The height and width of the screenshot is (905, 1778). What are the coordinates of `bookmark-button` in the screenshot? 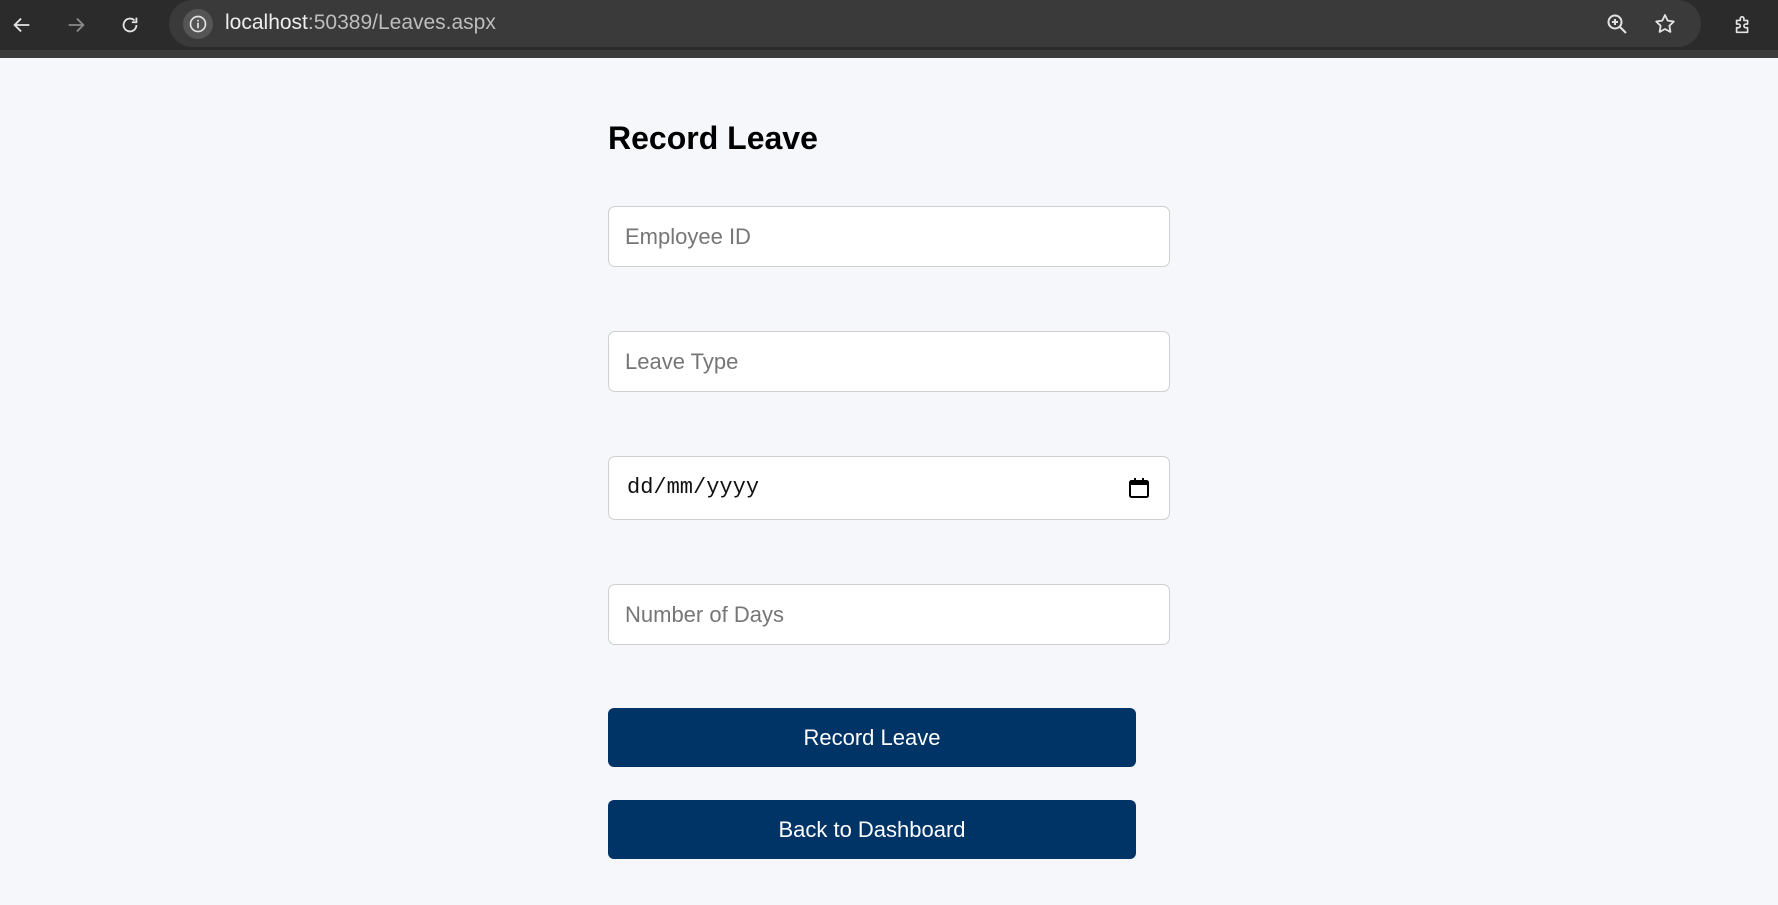 It's located at (1665, 24).